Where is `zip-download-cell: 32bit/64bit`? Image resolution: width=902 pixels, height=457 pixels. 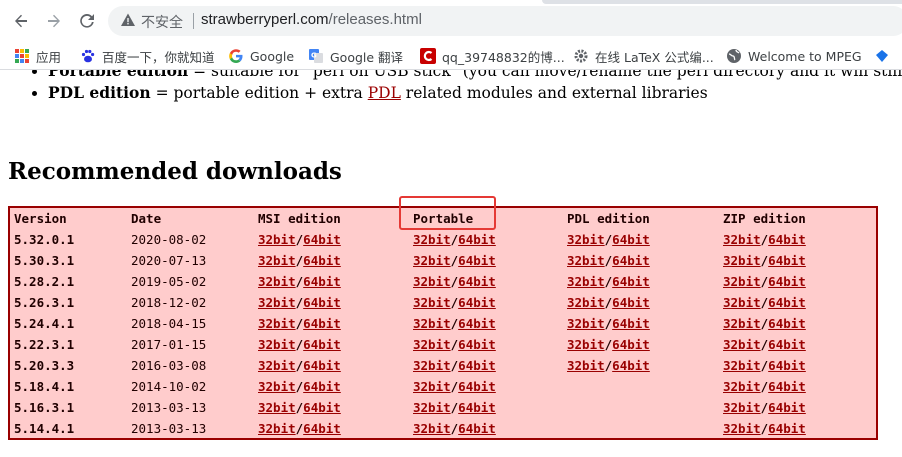
zip-download-cell: 32bit/64bit is located at coordinates (764, 365).